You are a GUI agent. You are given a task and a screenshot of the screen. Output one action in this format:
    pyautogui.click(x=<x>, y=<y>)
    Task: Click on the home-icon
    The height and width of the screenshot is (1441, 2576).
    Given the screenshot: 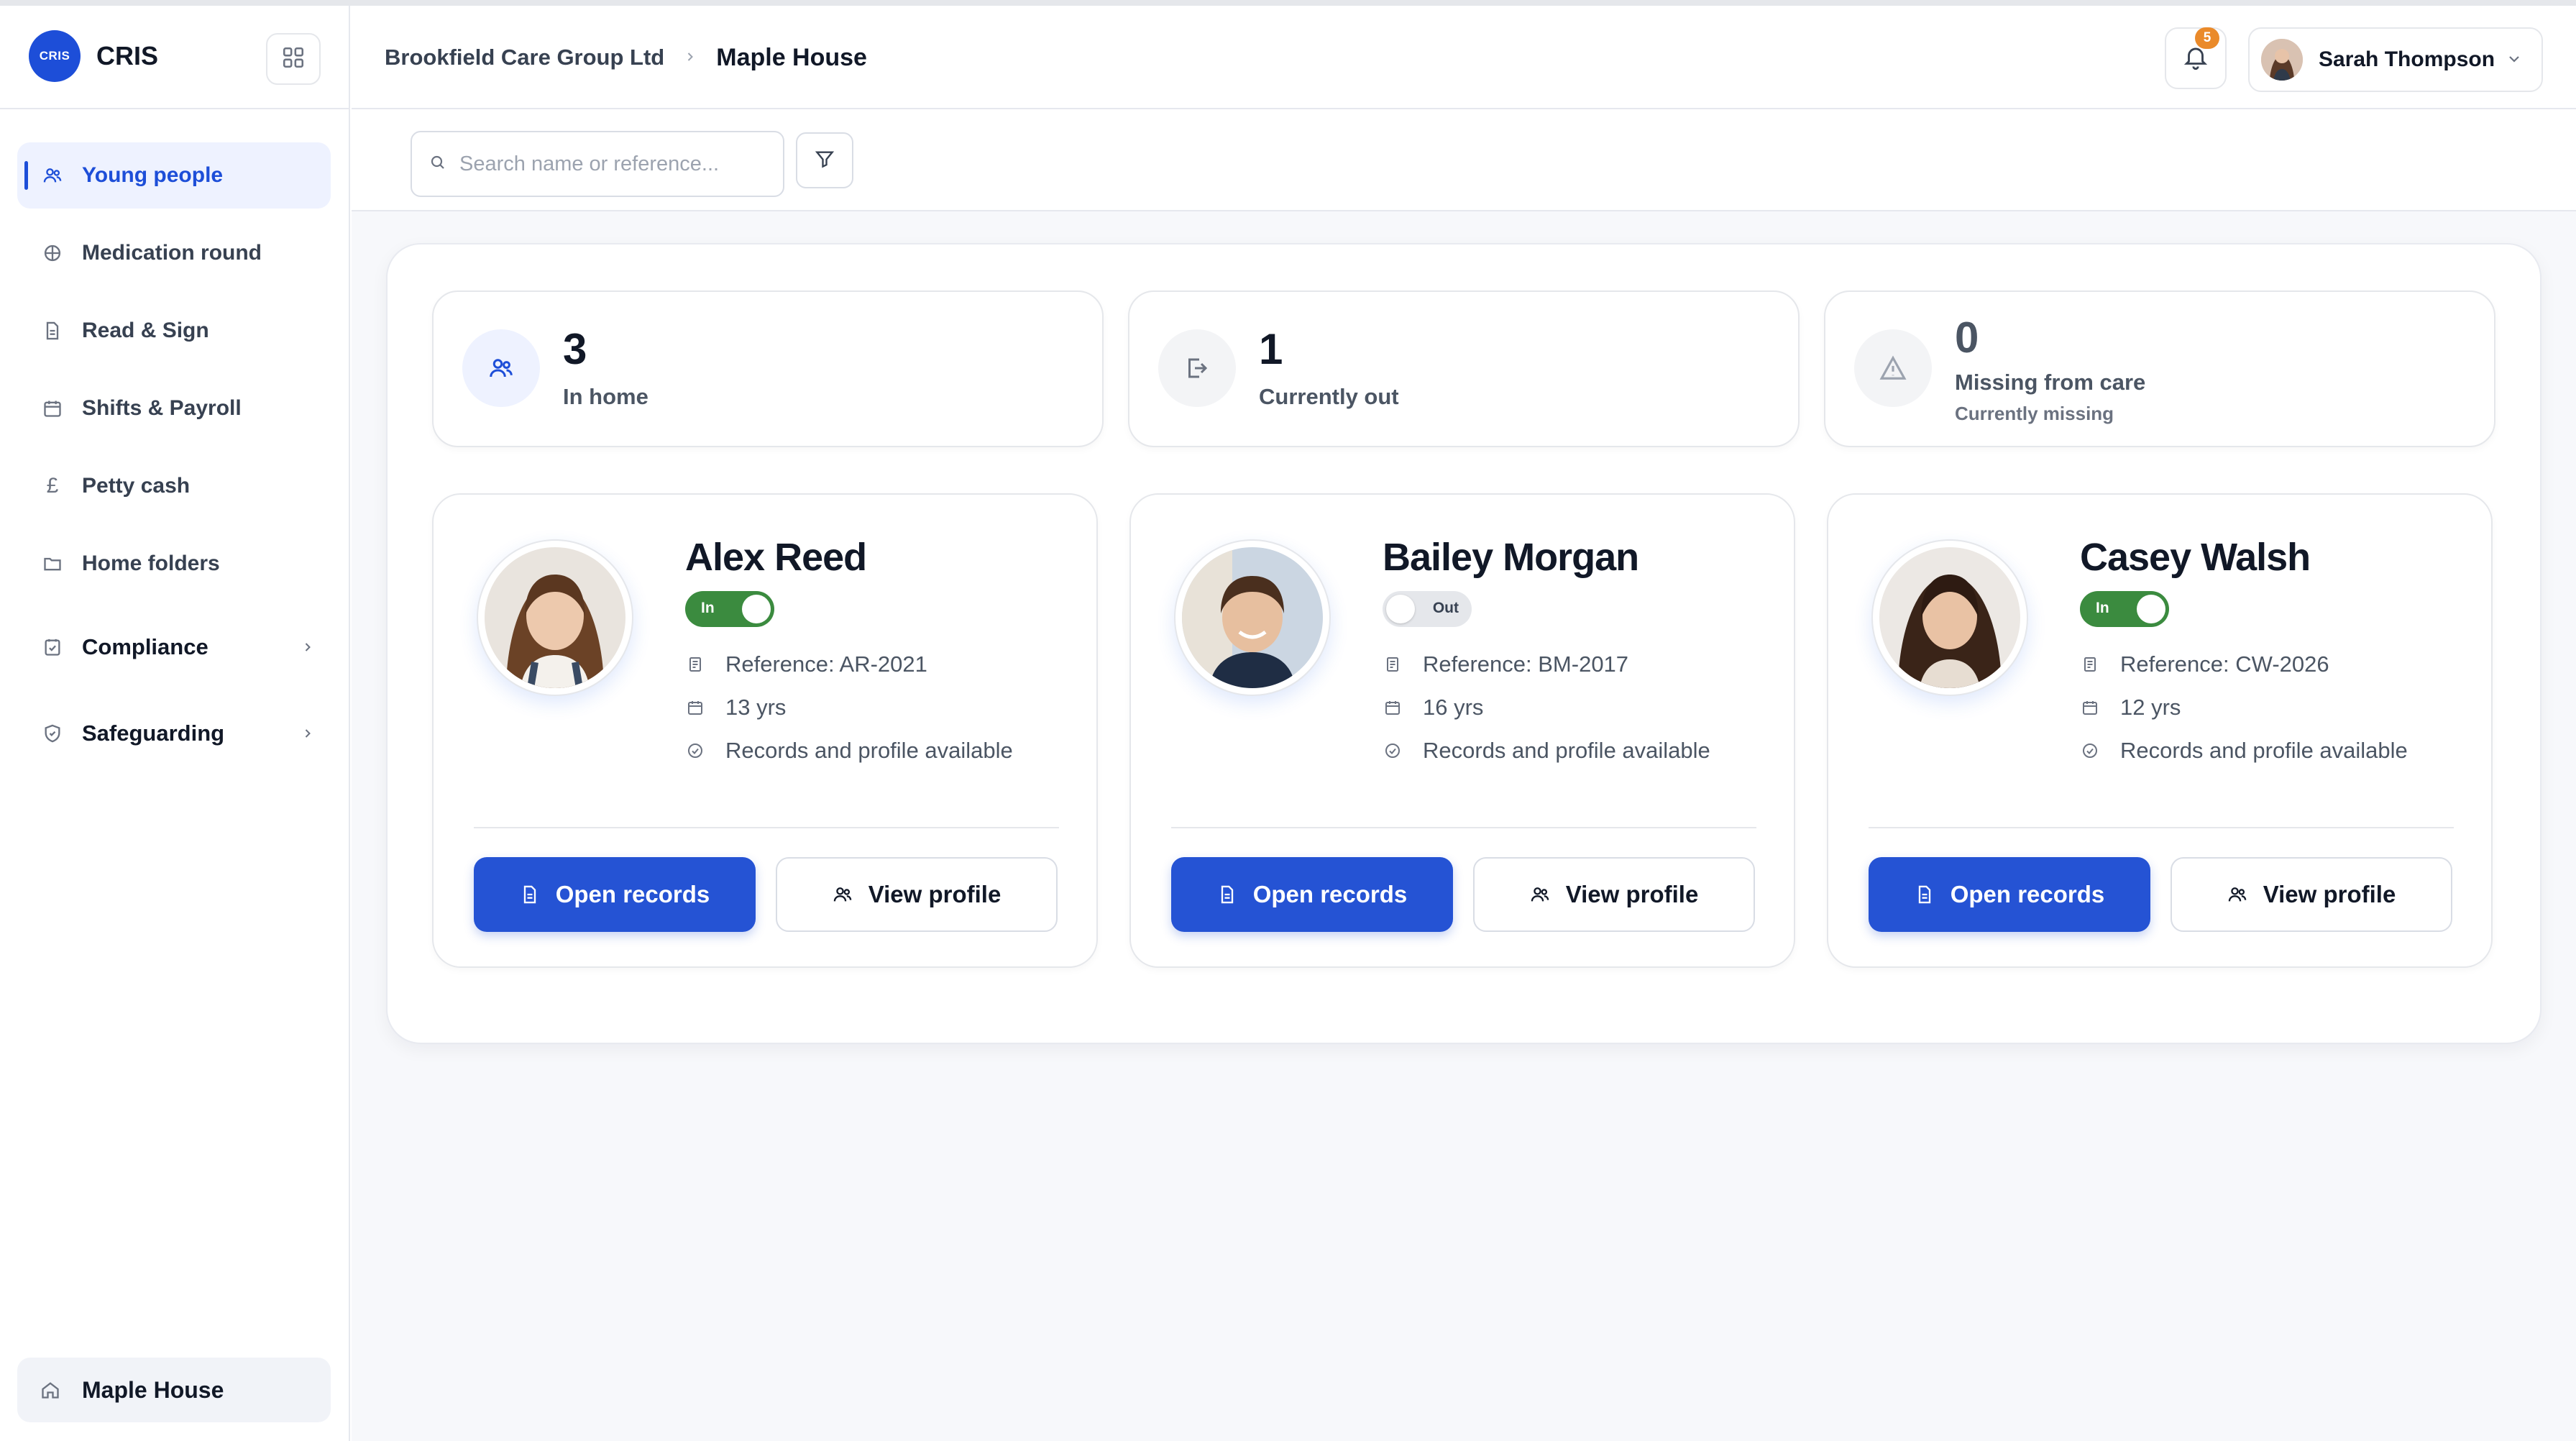 What is the action you would take?
    pyautogui.click(x=53, y=1390)
    